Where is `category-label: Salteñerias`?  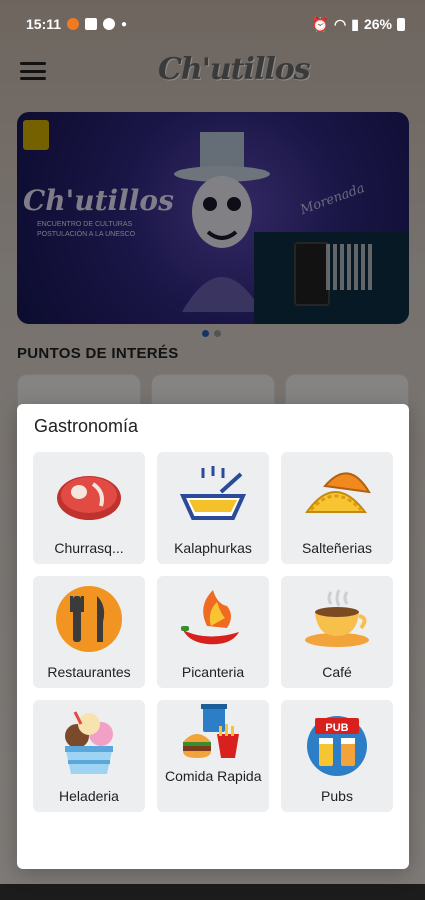 category-label: Salteñerias is located at coordinates (337, 548).